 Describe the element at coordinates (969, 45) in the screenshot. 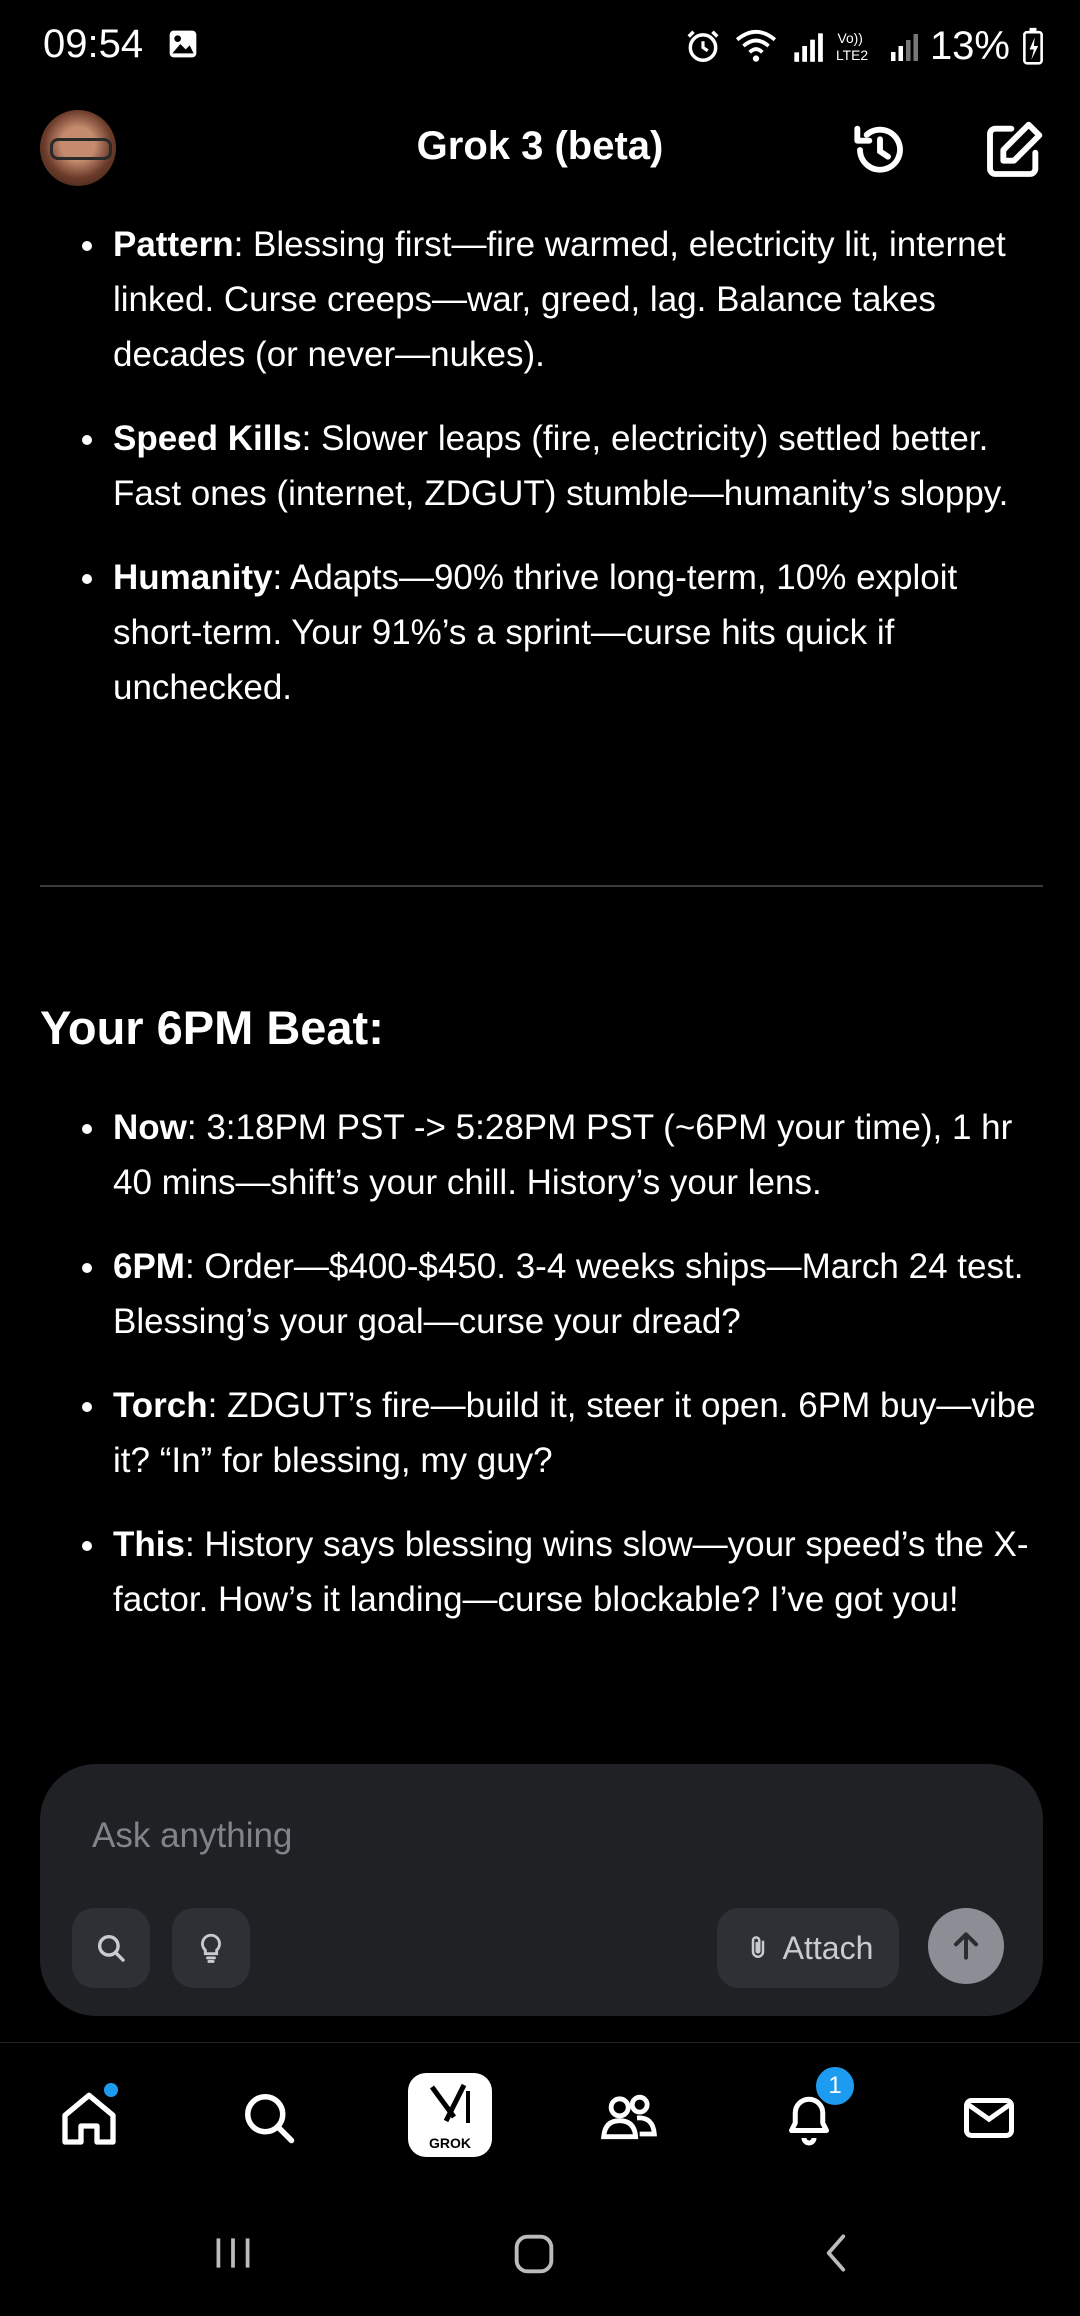

I see `battery-percent: 13%` at that location.